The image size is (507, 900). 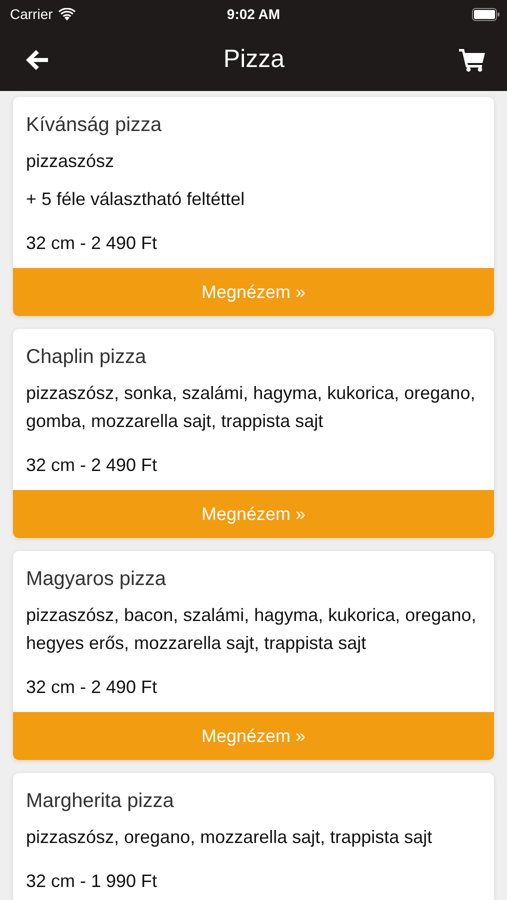 I want to click on product-name: Kívánság pizza, so click(x=94, y=125).